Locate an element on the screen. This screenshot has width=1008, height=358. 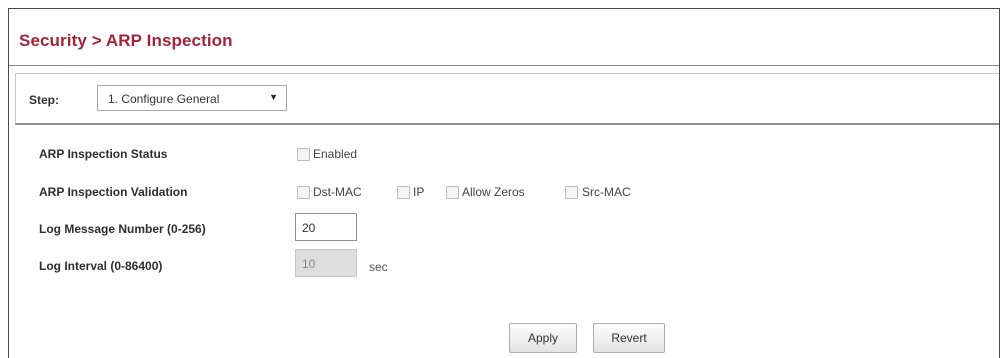
arp-inspection-validation-label: ARP Inspection Validation is located at coordinates (113, 192).